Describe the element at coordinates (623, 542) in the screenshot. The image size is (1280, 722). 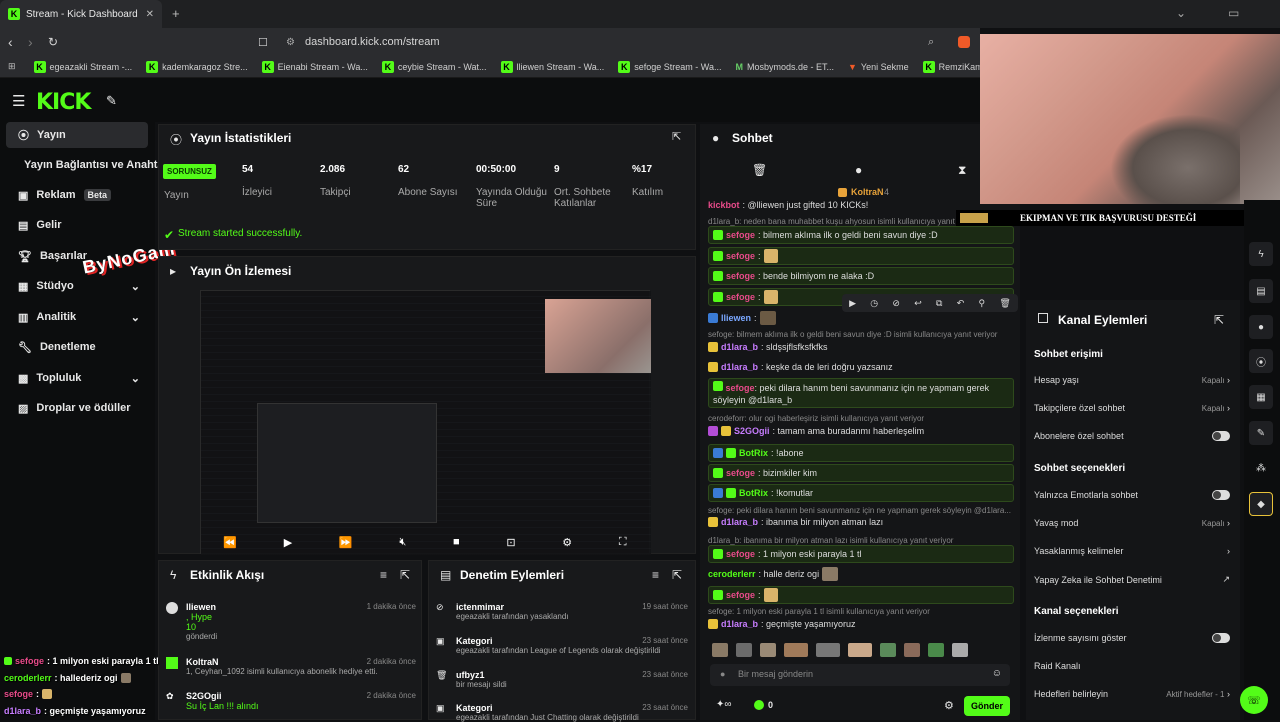
I see `fullscreen-icon: ⛶` at that location.